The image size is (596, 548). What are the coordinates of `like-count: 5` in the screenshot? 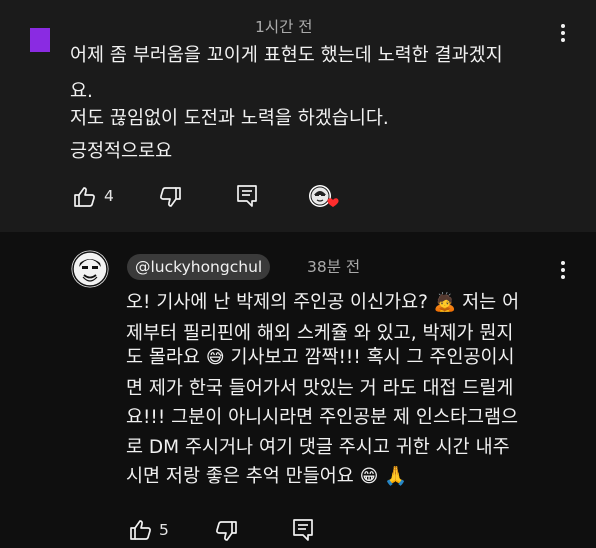 It's located at (164, 530).